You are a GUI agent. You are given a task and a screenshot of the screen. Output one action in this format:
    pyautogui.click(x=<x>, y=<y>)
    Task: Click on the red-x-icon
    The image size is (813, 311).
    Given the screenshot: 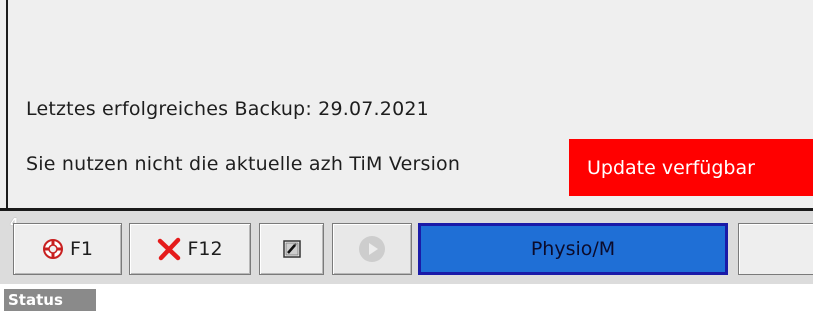 What is the action you would take?
    pyautogui.click(x=169, y=249)
    